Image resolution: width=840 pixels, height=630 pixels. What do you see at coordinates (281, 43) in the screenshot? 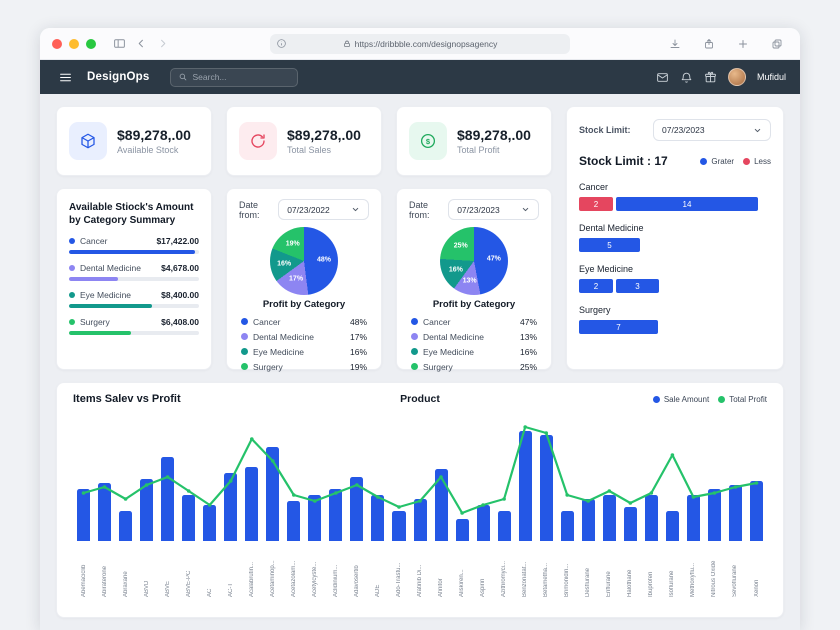
I see `site-info-icon` at bounding box center [281, 43].